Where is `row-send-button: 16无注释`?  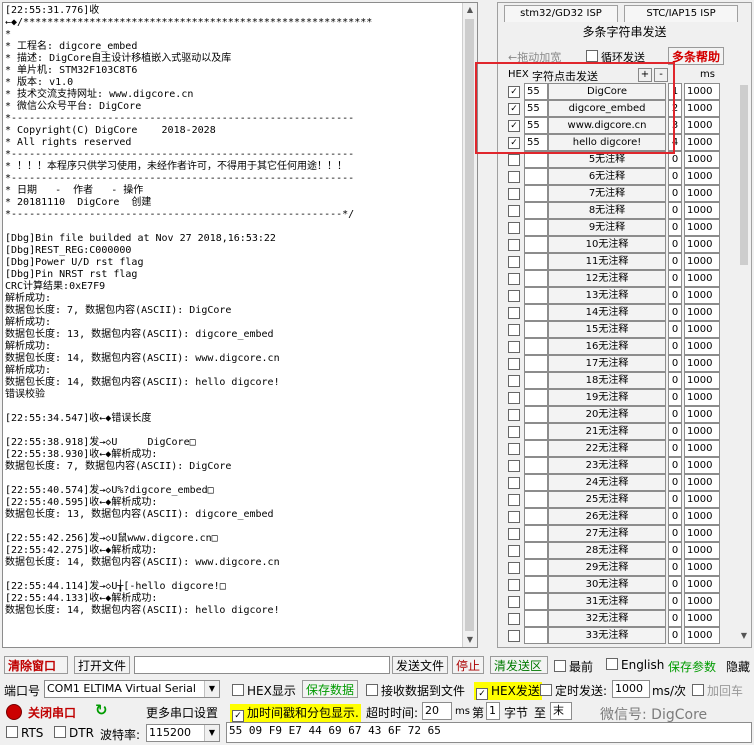
row-send-button: 16无注释 is located at coordinates (607, 346).